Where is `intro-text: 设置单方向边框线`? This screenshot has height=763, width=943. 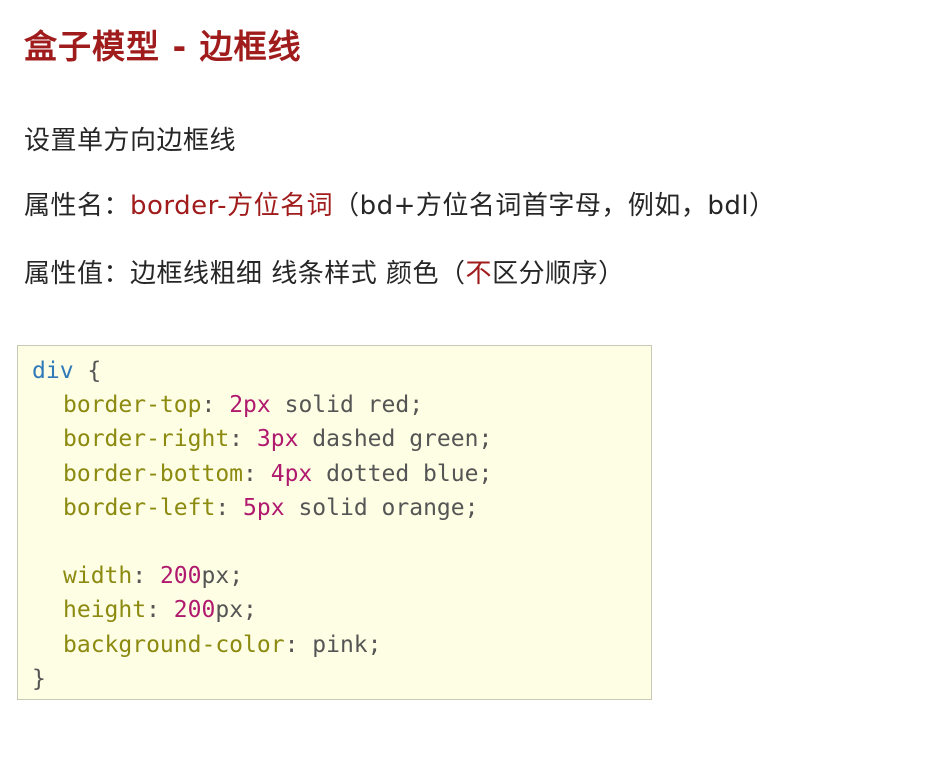
intro-text: 设置单方向边框线 is located at coordinates (130, 141).